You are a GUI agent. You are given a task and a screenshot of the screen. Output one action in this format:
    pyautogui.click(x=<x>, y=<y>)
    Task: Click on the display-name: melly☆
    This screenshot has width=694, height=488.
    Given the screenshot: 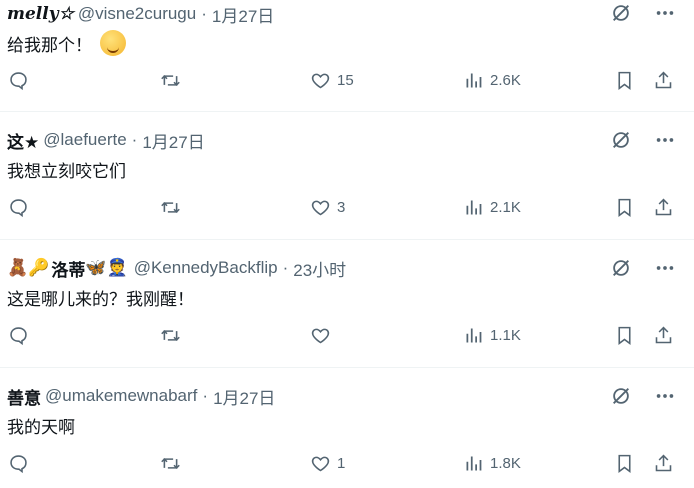 What is the action you would take?
    pyautogui.click(x=40, y=14)
    